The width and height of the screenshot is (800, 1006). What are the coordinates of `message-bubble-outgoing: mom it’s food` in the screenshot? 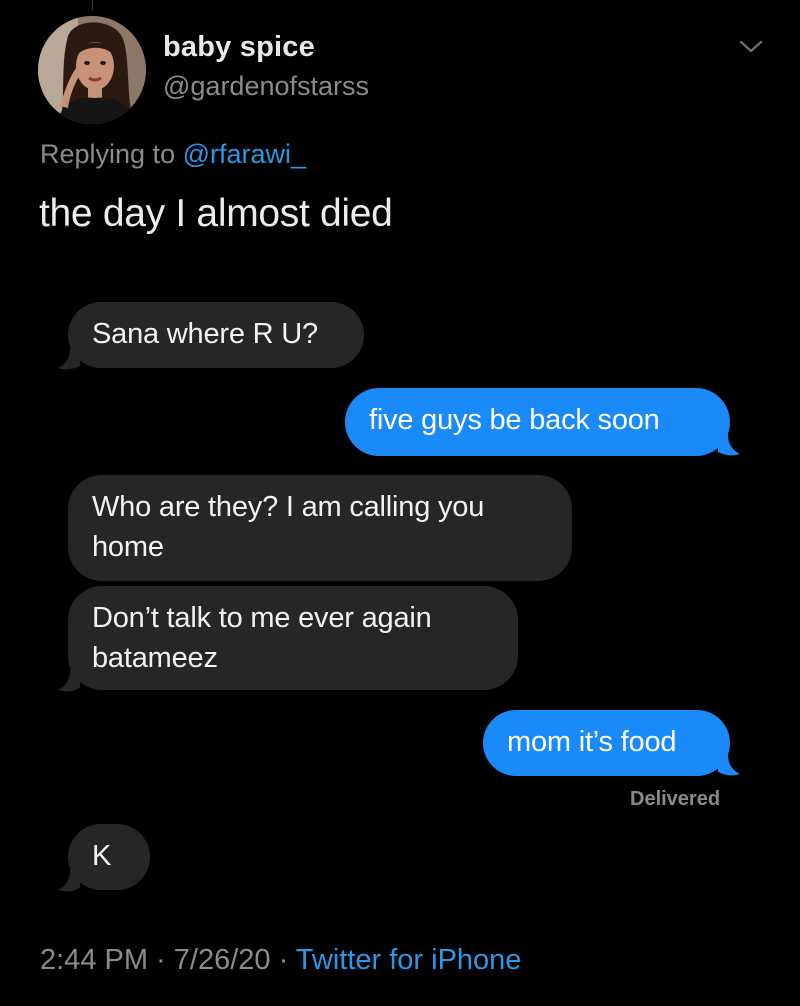 It's located at (606, 743).